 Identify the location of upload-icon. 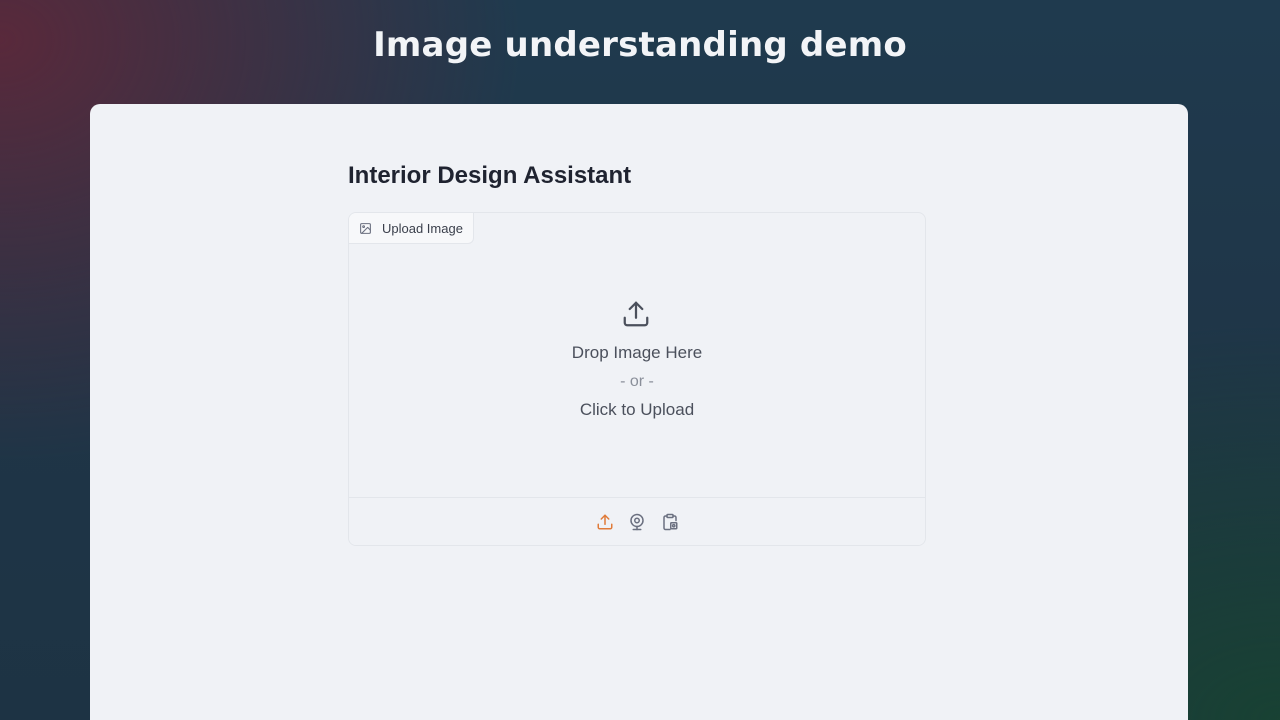
(636, 316).